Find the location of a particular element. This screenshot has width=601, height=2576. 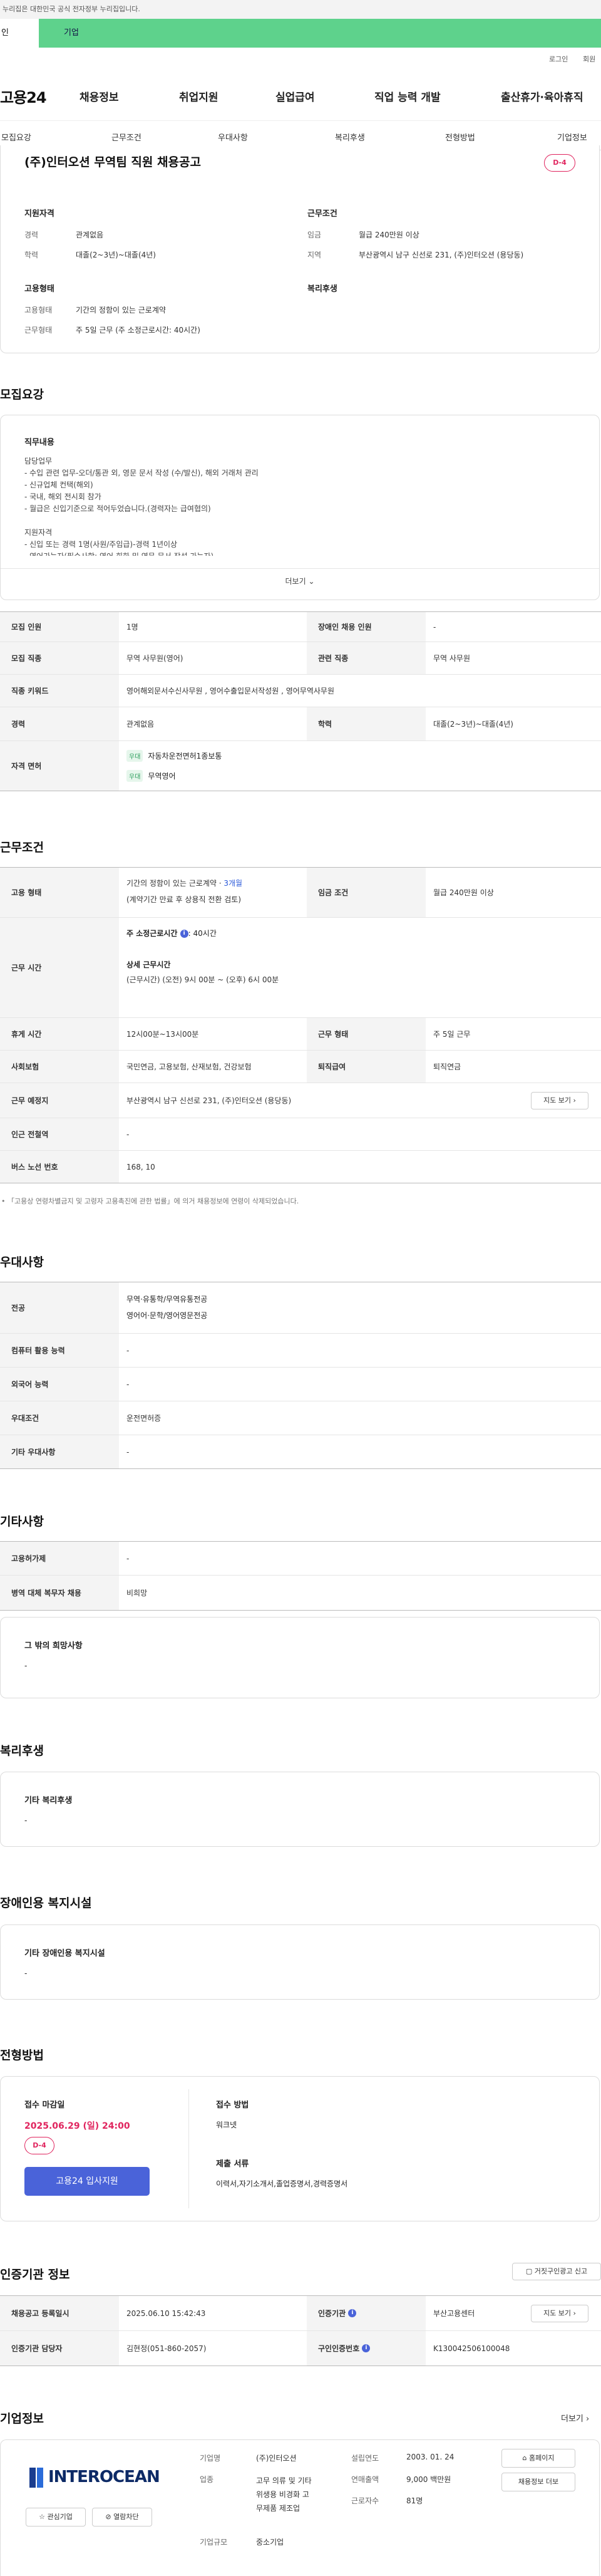

nav-pref: 우대사항 is located at coordinates (233, 137).